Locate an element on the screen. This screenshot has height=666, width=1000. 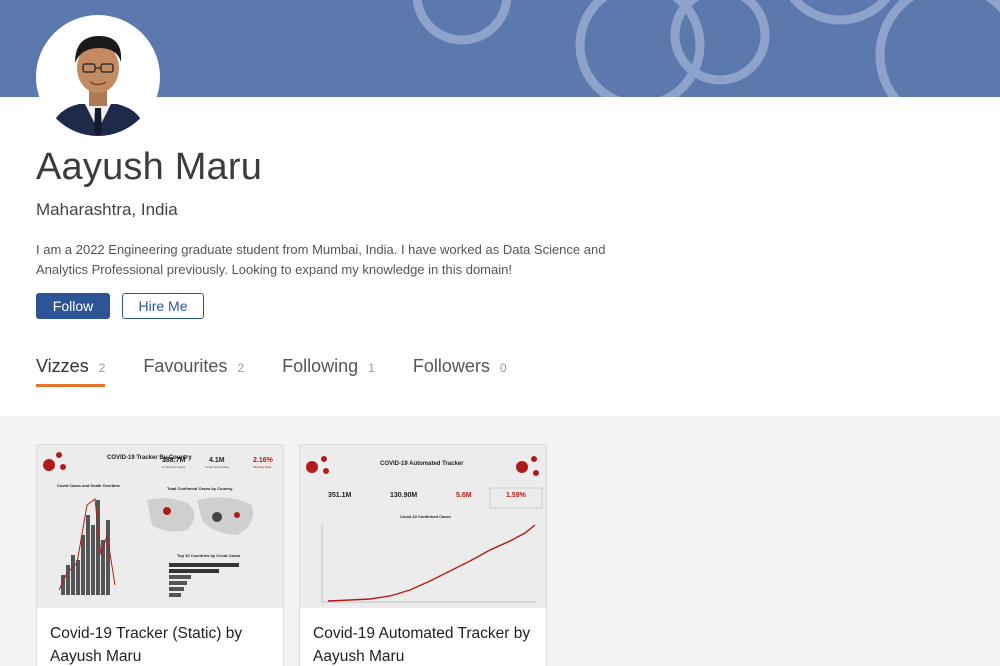
thumb-chart-title: Total Confirmed Cases by Country is located at coordinates (200, 488).